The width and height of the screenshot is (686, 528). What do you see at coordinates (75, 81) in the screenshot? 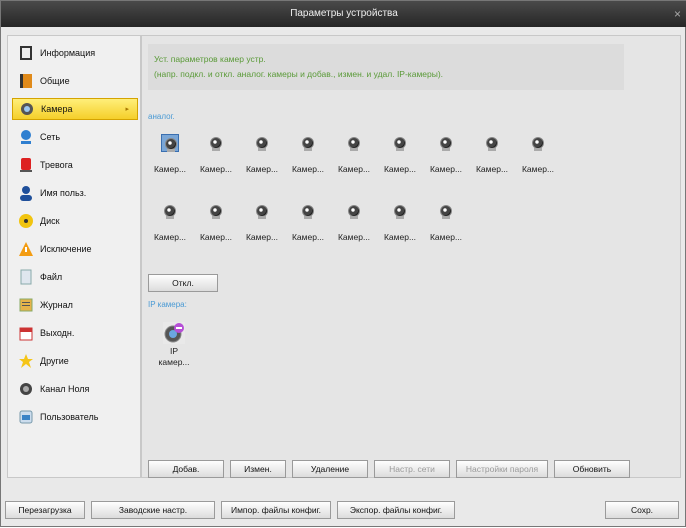
I see `sidebar-item-general: Общие` at bounding box center [75, 81].